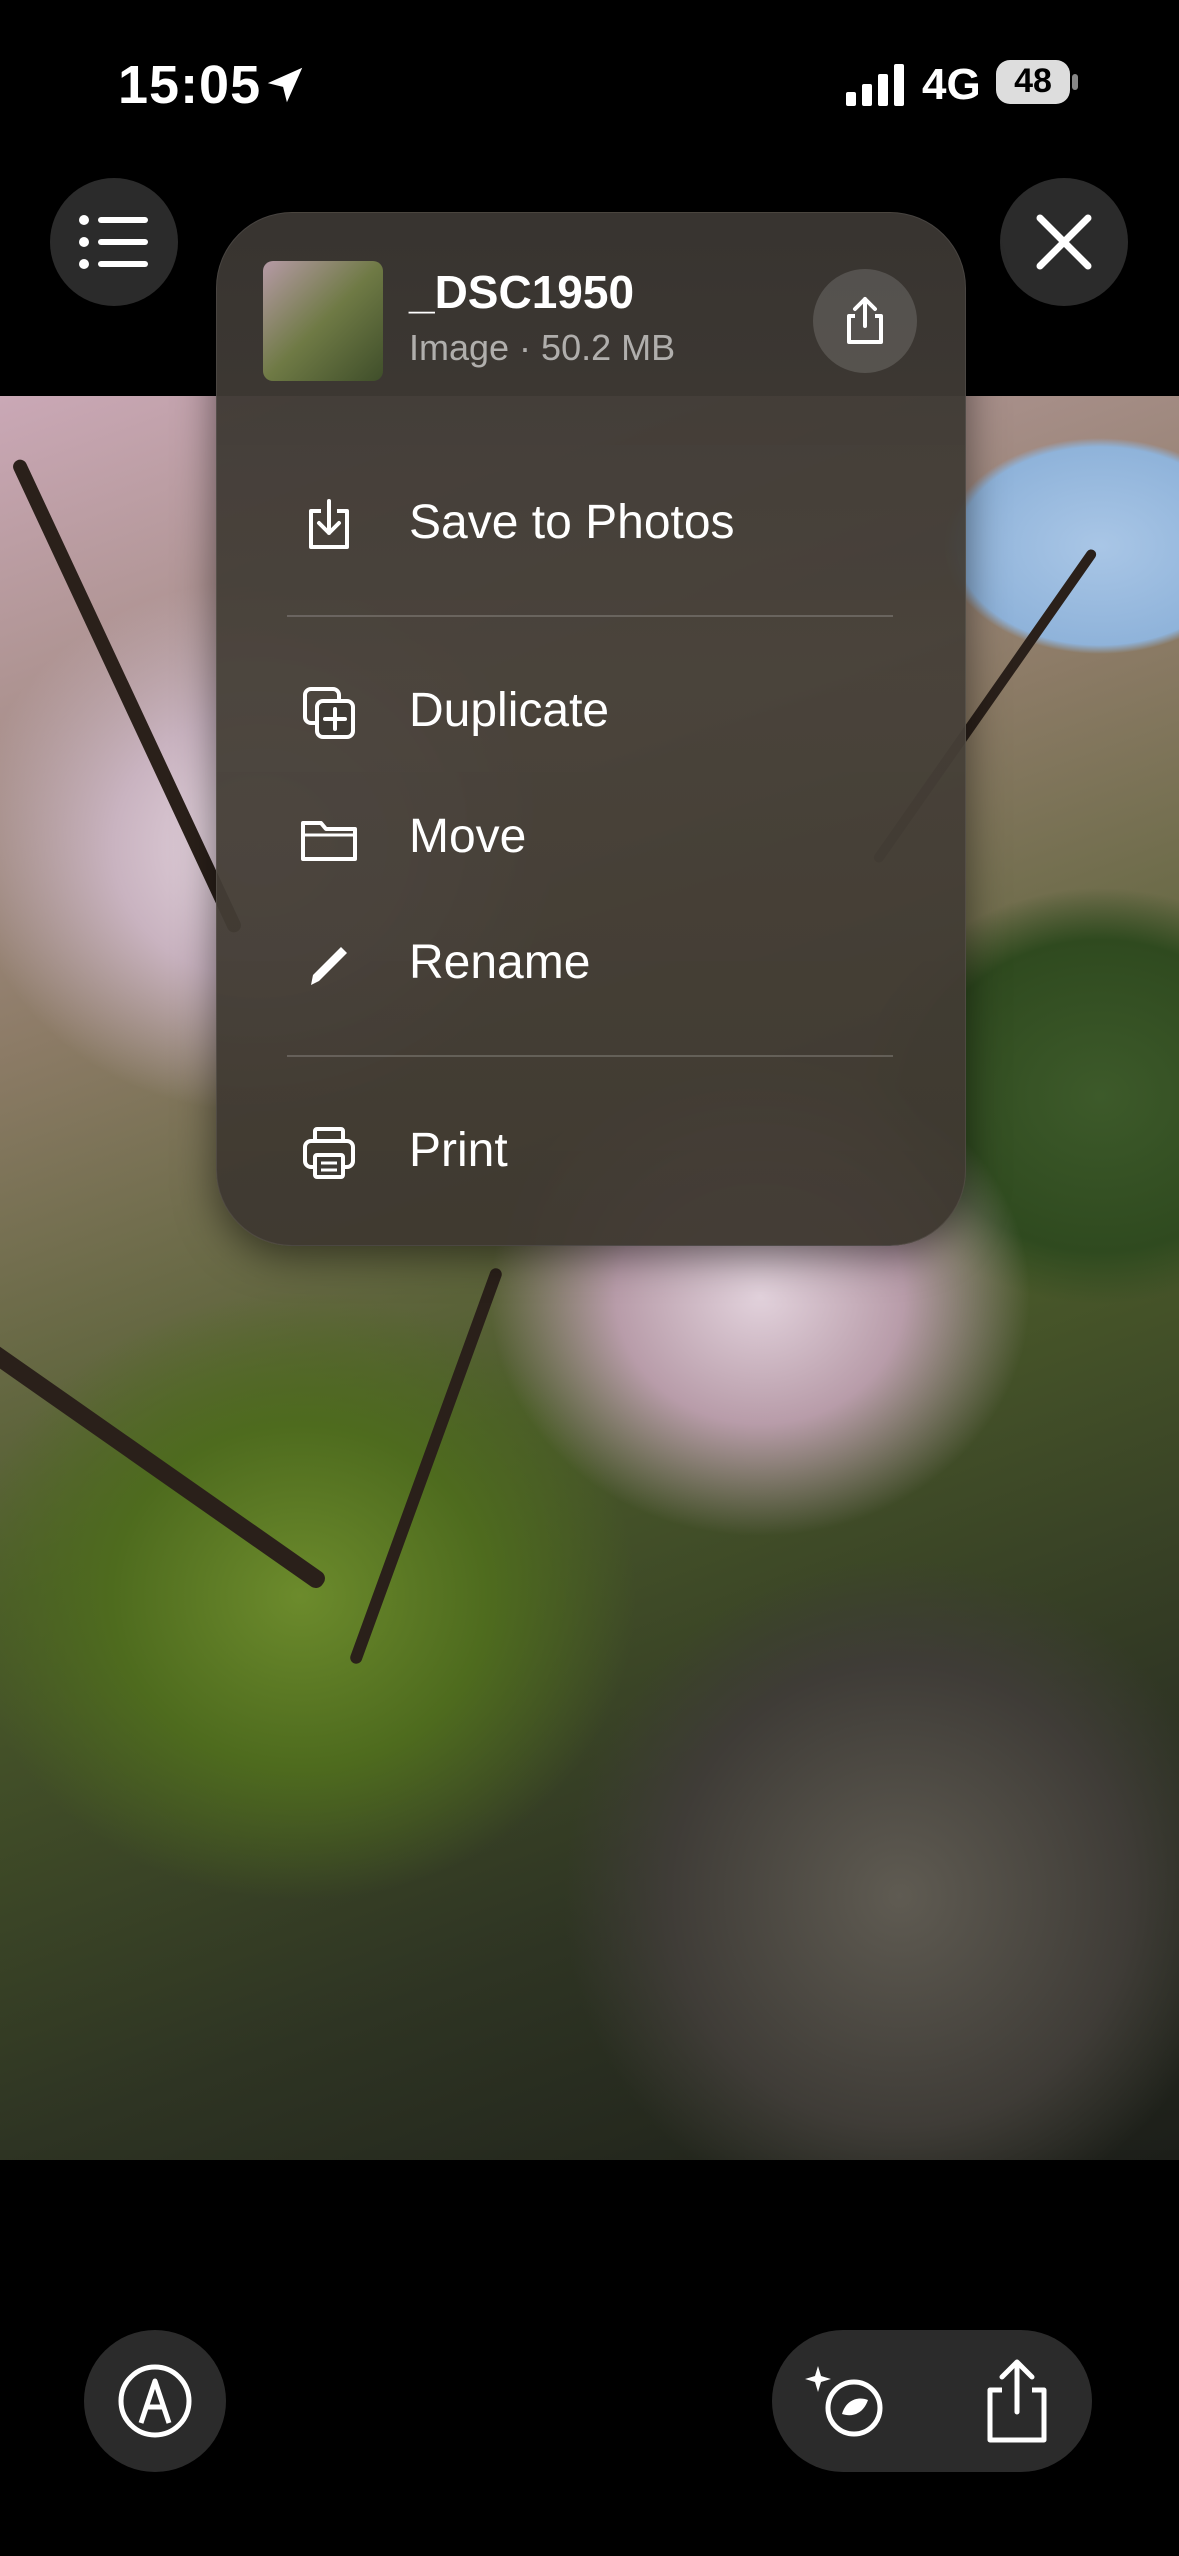 This screenshot has height=2556, width=1179. I want to click on visual-lookup-icon, so click(847, 2401).